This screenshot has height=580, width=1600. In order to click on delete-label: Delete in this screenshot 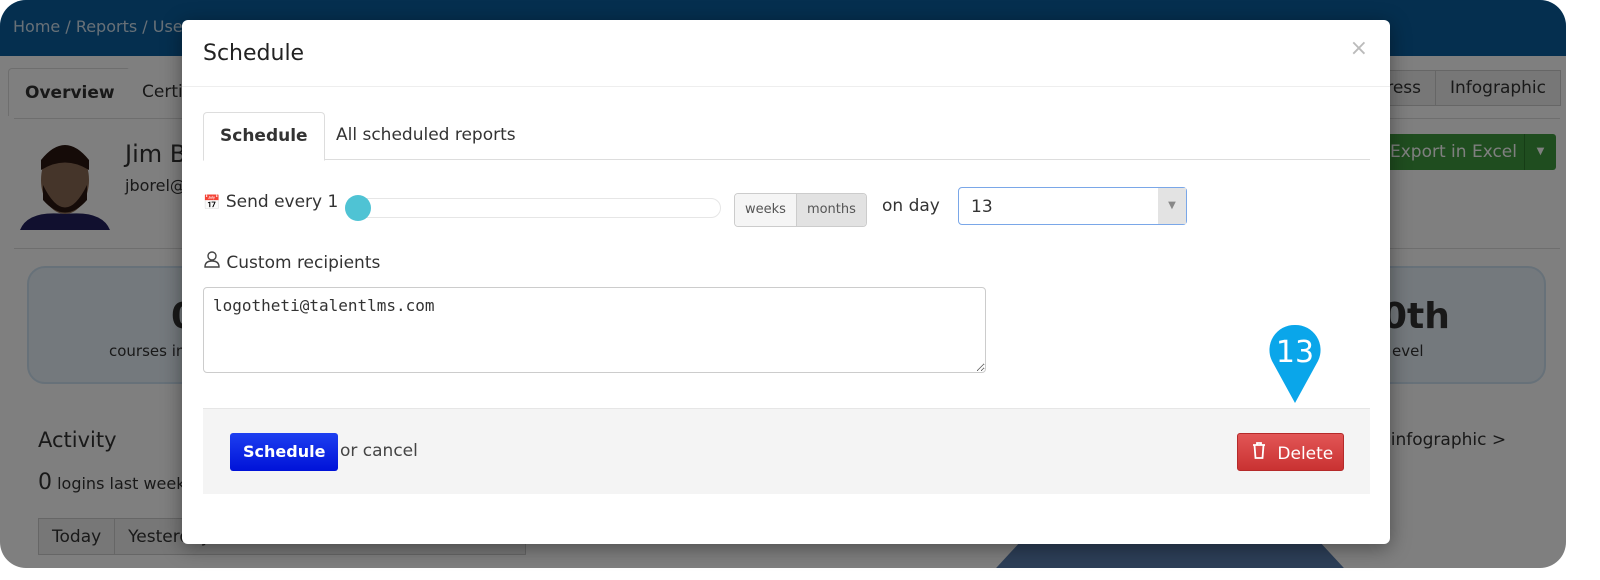, I will do `click(1305, 454)`.